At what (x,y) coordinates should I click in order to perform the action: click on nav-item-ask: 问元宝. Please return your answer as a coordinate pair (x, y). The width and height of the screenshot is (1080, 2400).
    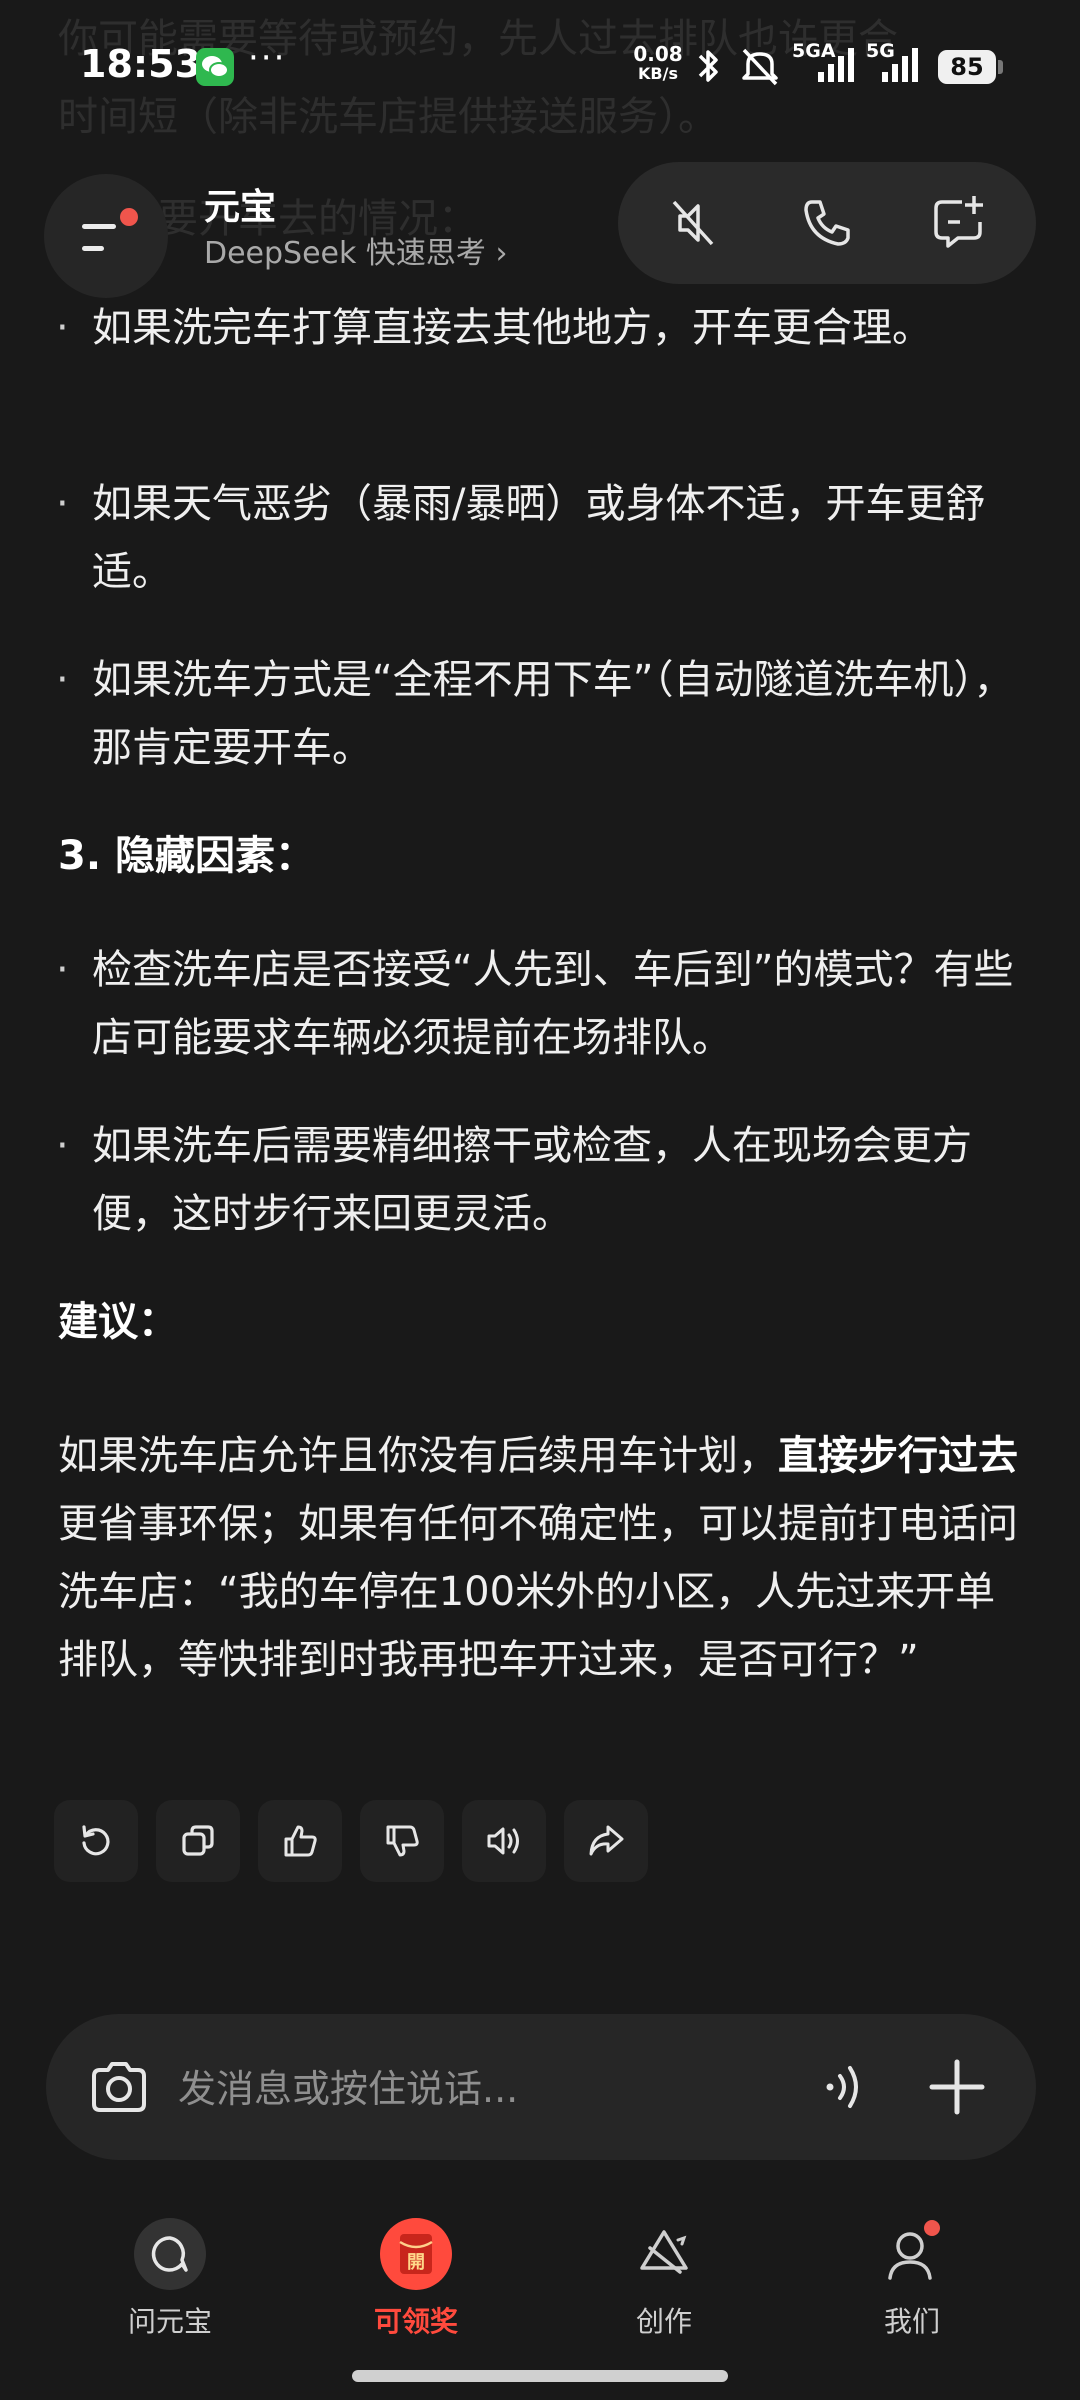
    Looking at the image, I should click on (170, 2279).